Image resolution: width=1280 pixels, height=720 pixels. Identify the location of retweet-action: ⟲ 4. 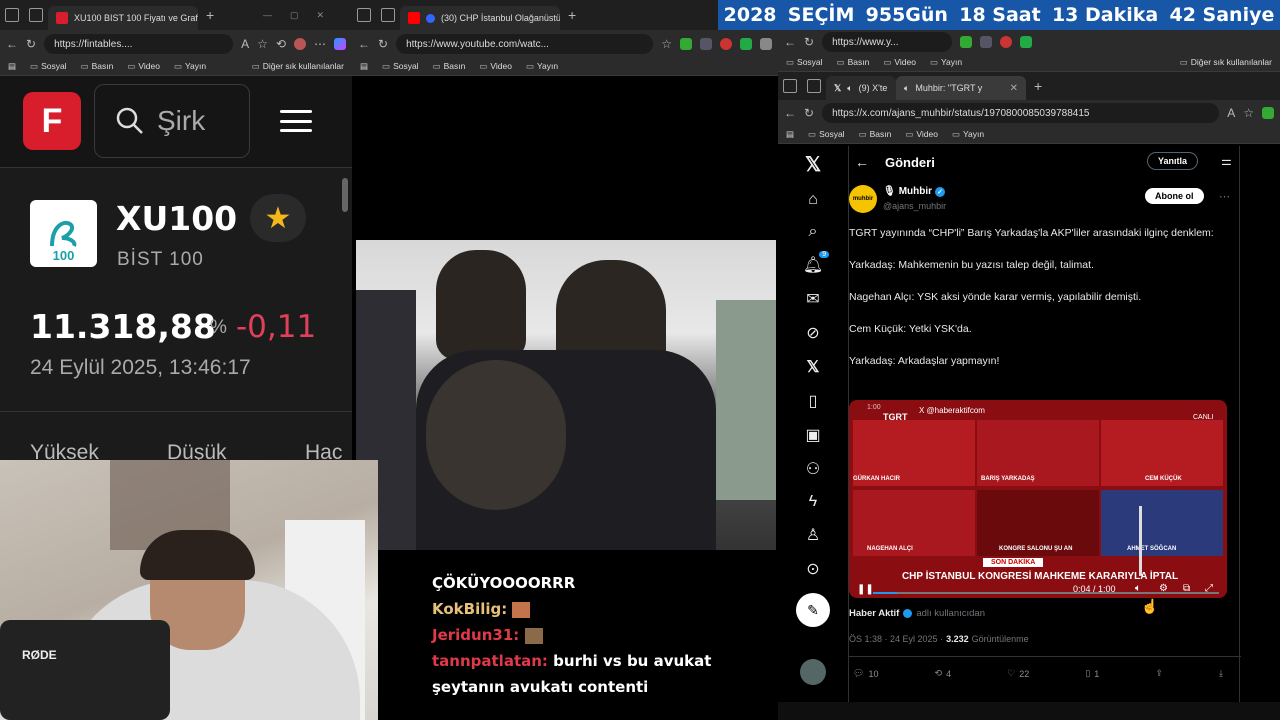
(943, 673).